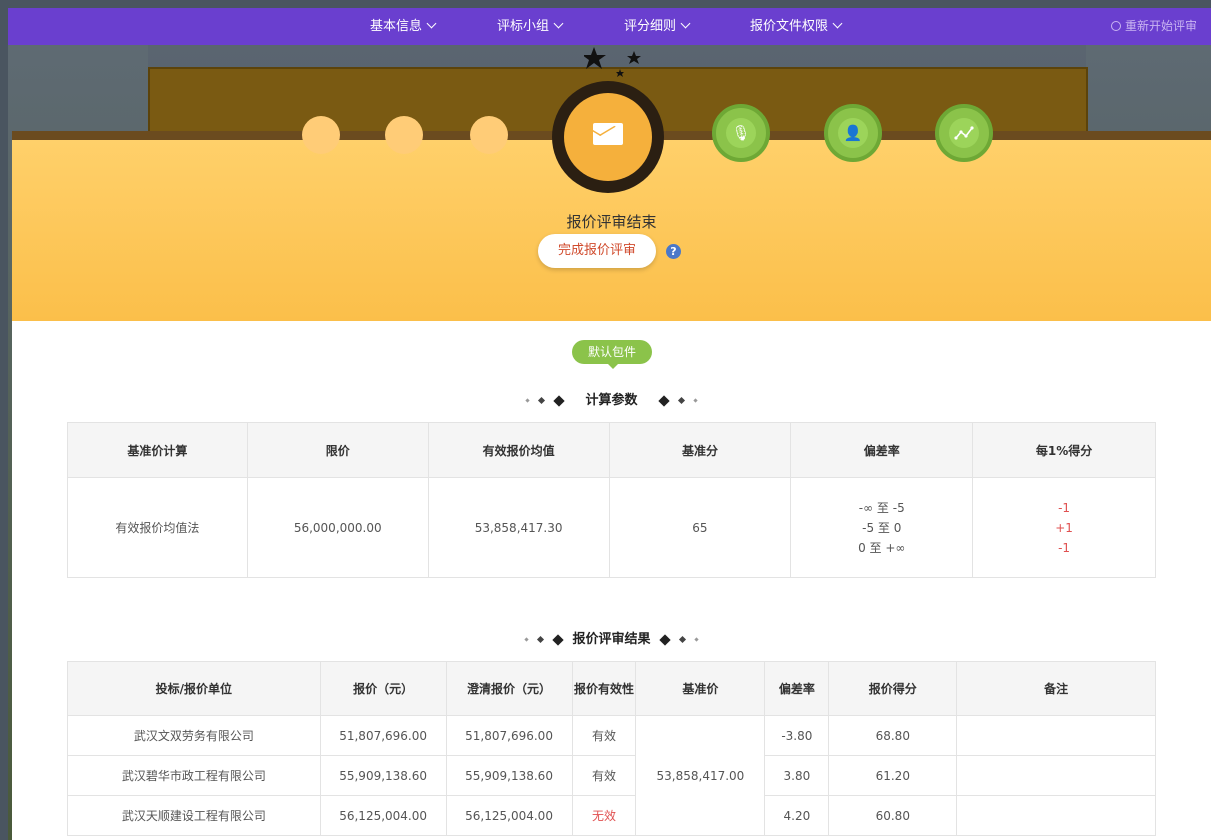 The image size is (1211, 840). I want to click on results-section-title: 报价评审结果, so click(611, 637).